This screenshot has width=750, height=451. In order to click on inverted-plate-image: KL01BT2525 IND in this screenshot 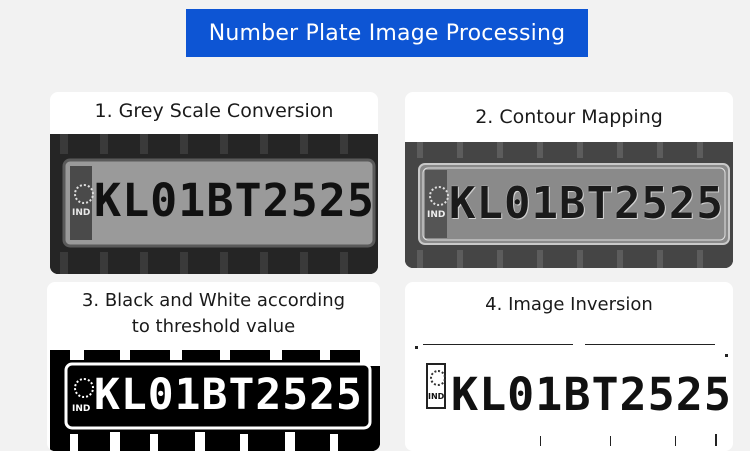, I will do `click(569, 393)`.